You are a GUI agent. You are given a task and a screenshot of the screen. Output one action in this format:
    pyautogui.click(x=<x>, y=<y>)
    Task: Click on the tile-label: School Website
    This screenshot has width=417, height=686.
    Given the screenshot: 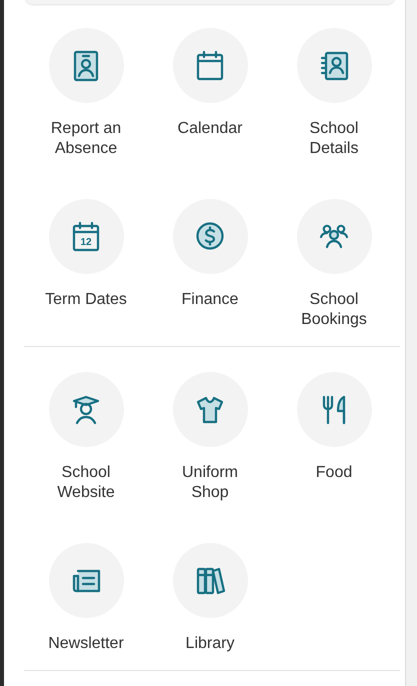 What is the action you would take?
    pyautogui.click(x=86, y=483)
    